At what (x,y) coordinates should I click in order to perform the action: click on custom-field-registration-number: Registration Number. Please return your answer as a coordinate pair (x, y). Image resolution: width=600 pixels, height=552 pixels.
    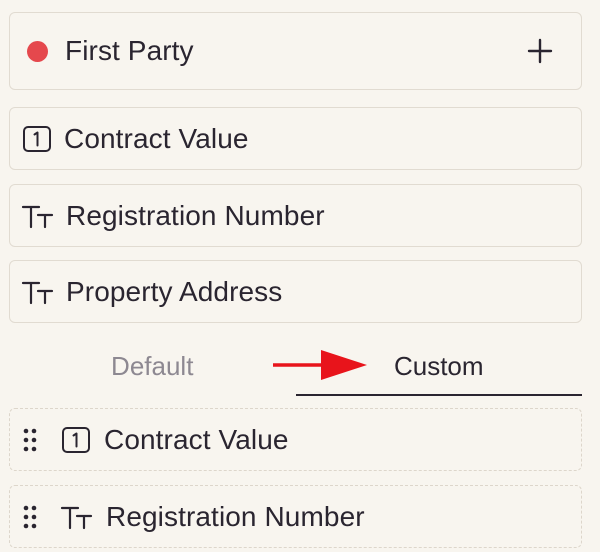
    Looking at the image, I should click on (295, 516).